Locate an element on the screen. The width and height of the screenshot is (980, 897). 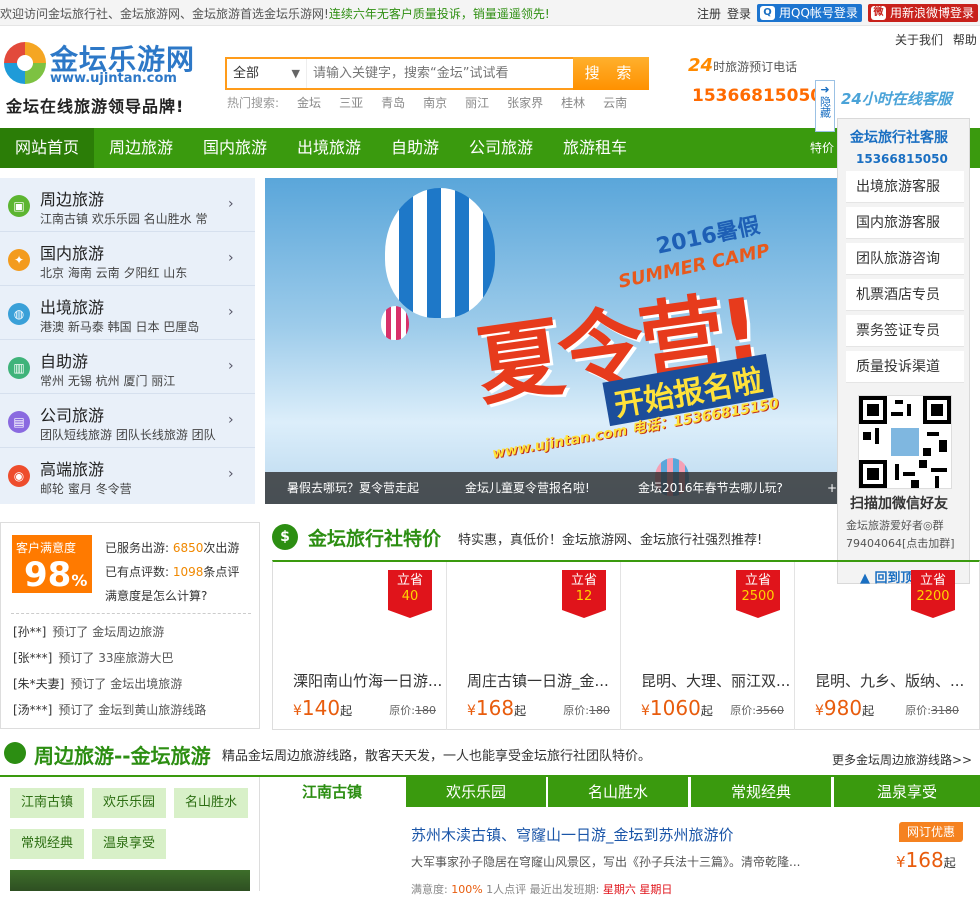
category-title: 高端旅游 is located at coordinates (72, 469).